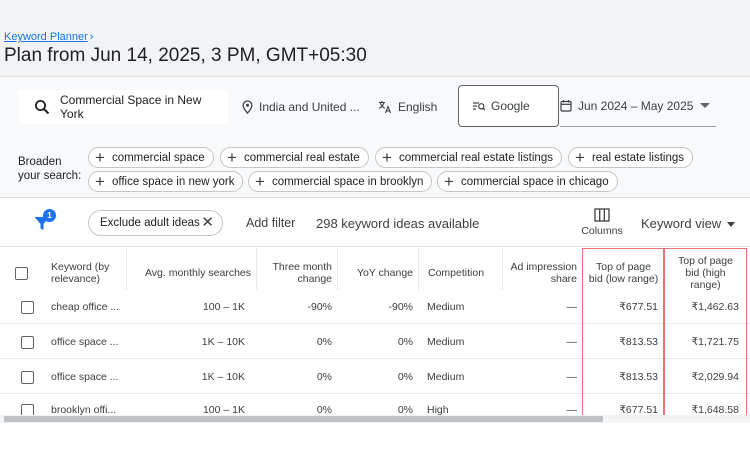  What do you see at coordinates (398, 223) in the screenshot?
I see `ideas-count: 298 keyword ideas available` at bounding box center [398, 223].